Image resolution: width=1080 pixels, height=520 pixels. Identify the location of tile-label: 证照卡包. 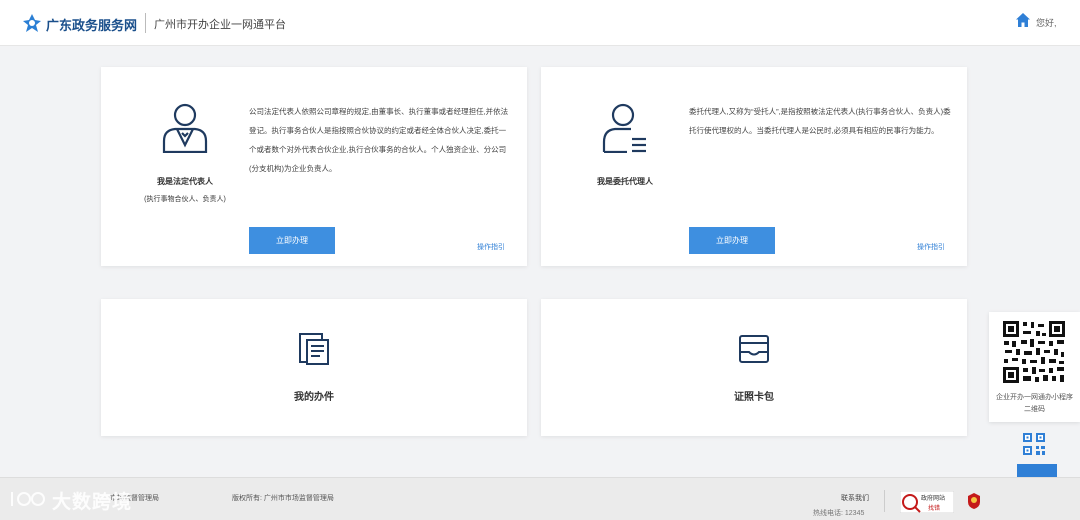
(754, 397).